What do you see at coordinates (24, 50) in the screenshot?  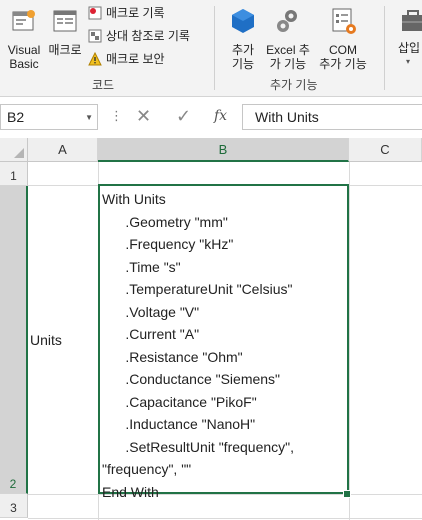 I see `visual-basic-label-1: Visual` at bounding box center [24, 50].